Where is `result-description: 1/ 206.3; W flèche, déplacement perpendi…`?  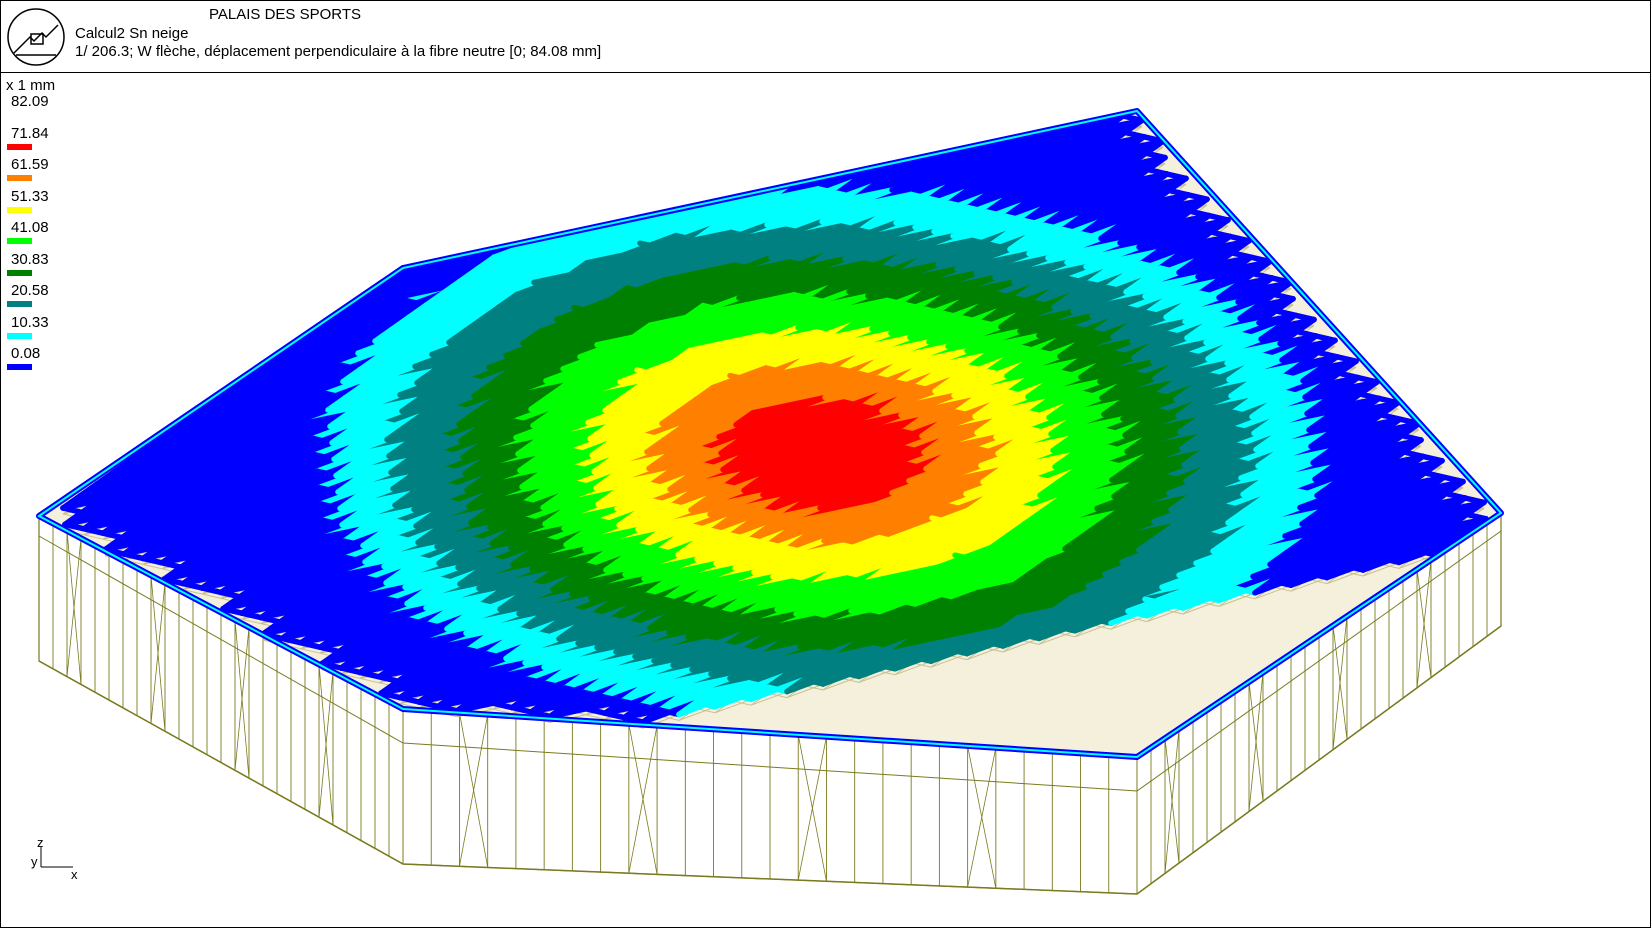
result-description: 1/ 206.3; W flèche, déplacement perpendi… is located at coordinates (338, 51).